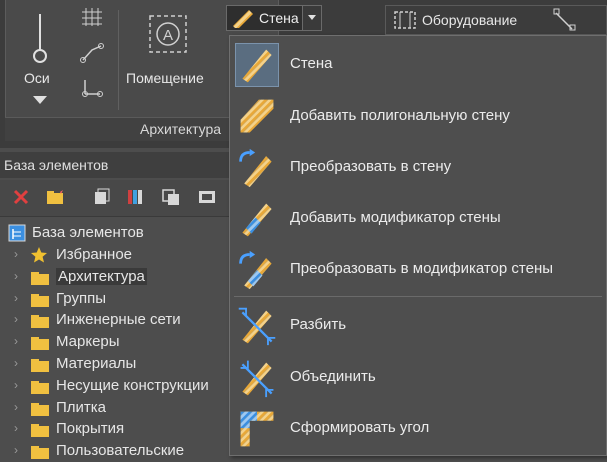  I want to click on tree-item: › Архитектура, so click(115, 277).